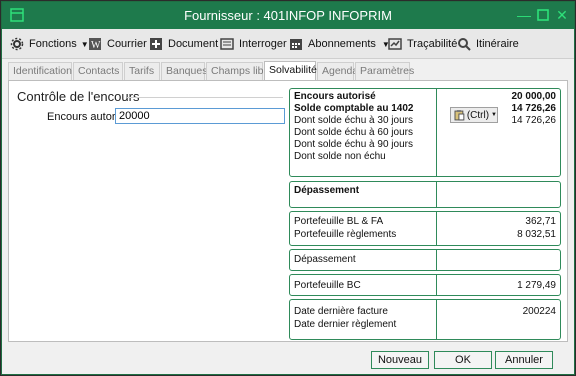 The image size is (576, 376). Describe the element at coordinates (98, 71) in the screenshot. I see `tab-contacts: Contacts` at that location.